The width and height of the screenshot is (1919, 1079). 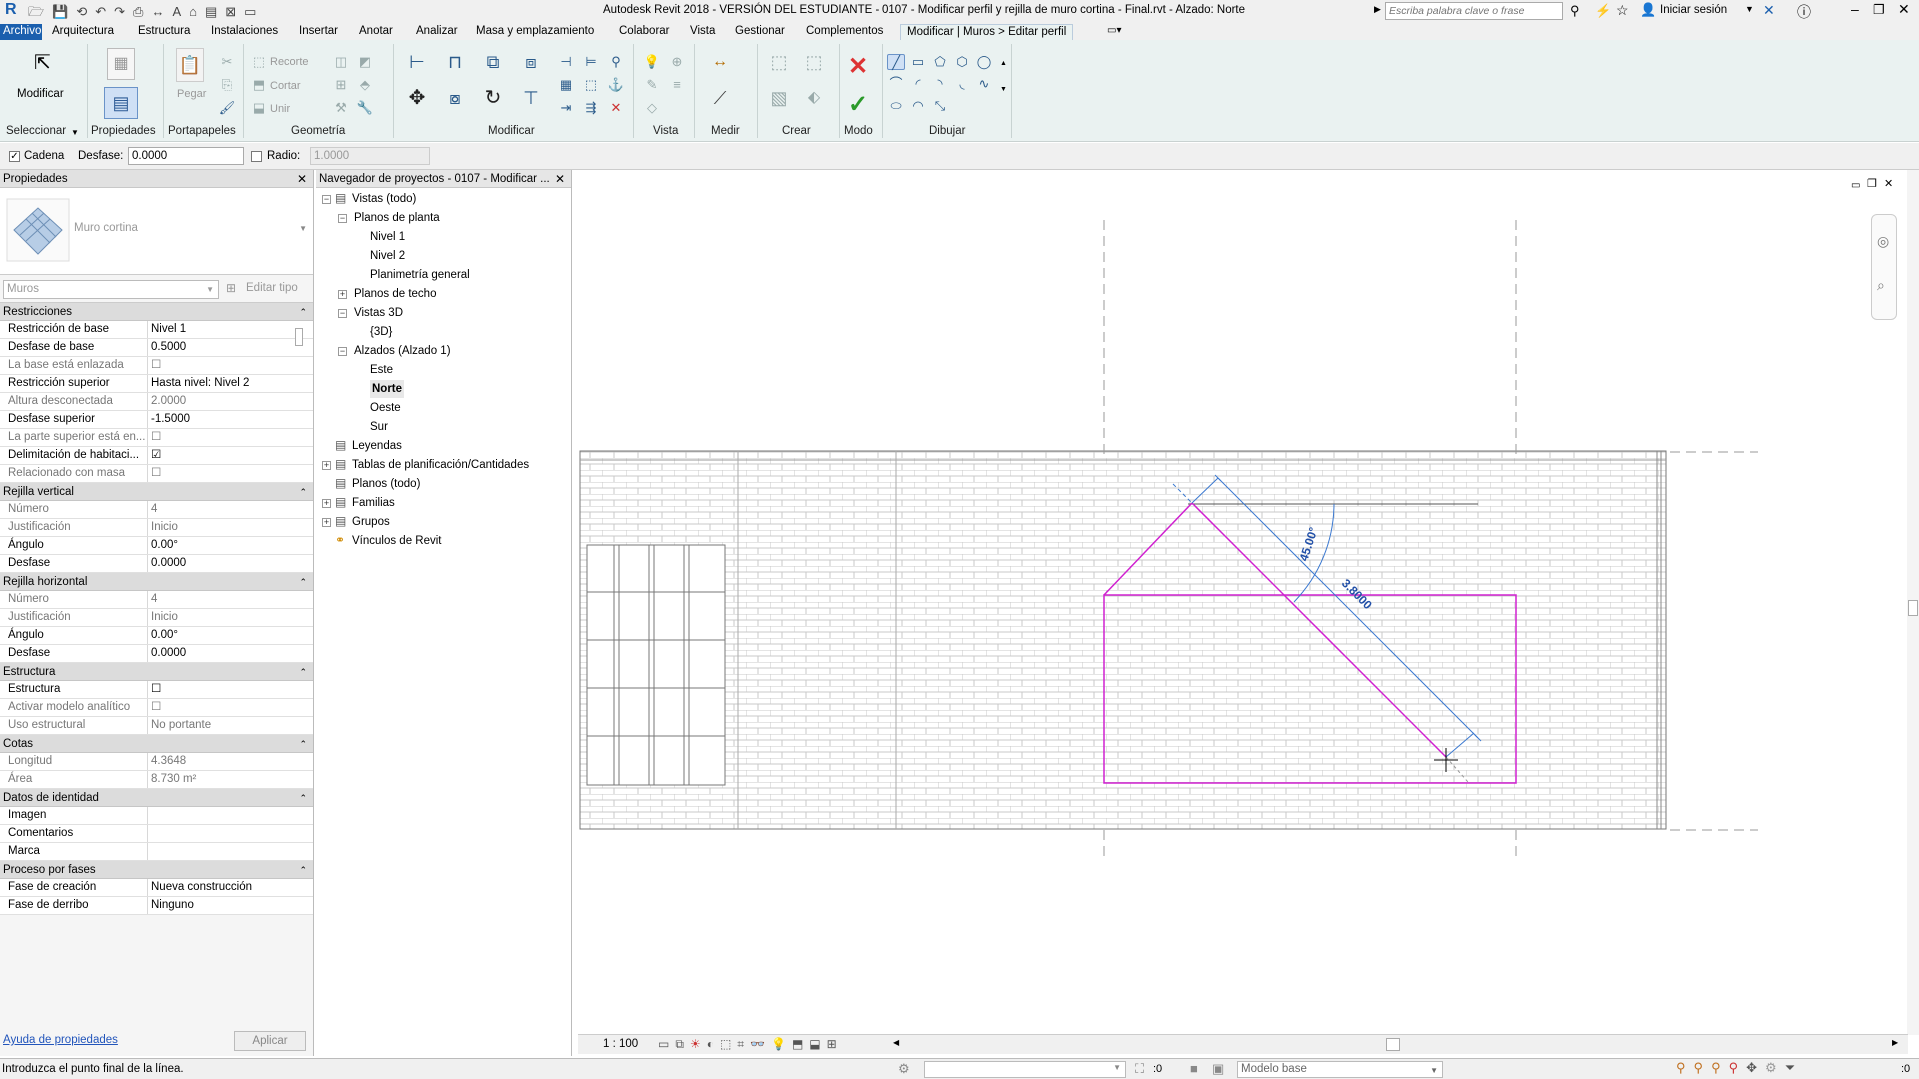 I want to click on move-icon: ✥, so click(x=417, y=102).